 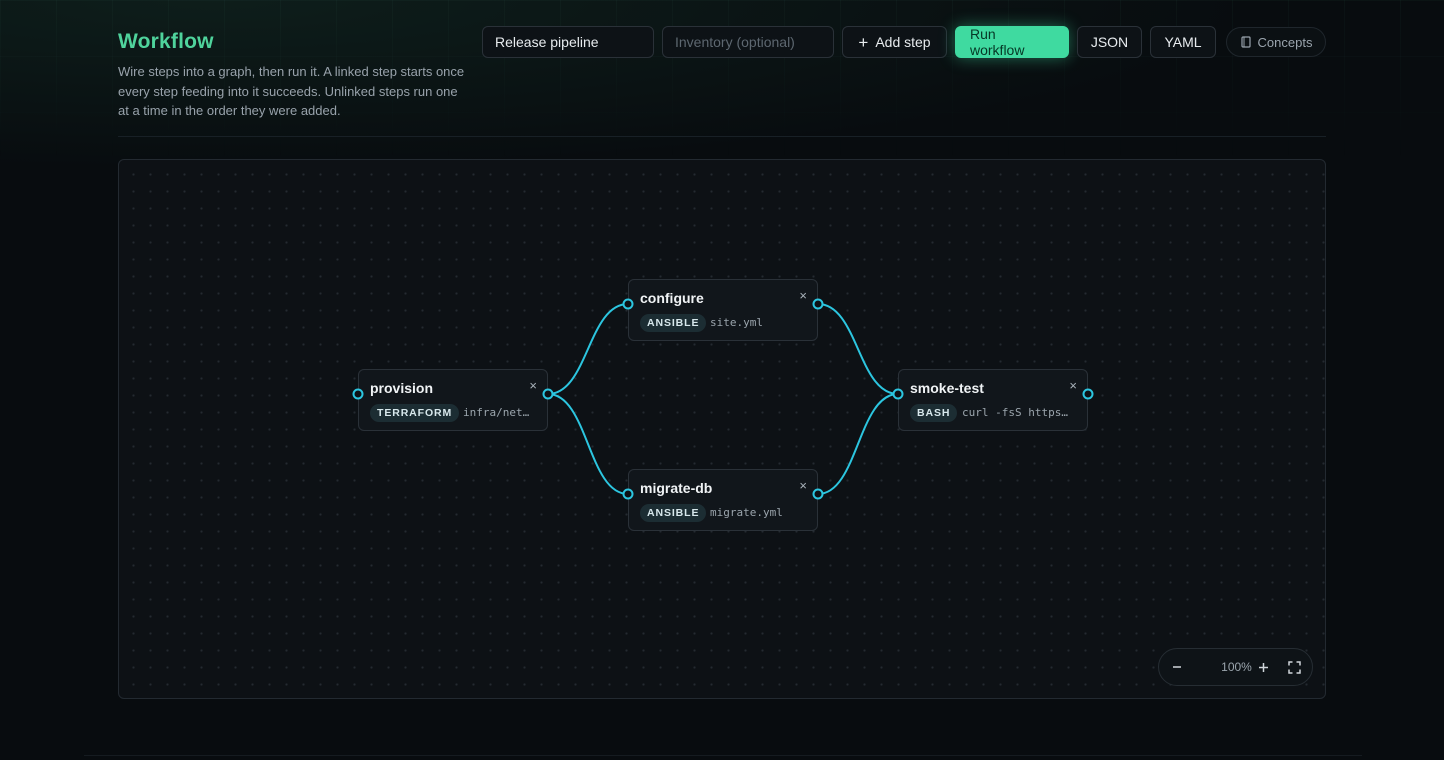 What do you see at coordinates (547, 42) in the screenshot?
I see `workflow-name-value: Release pipeline` at bounding box center [547, 42].